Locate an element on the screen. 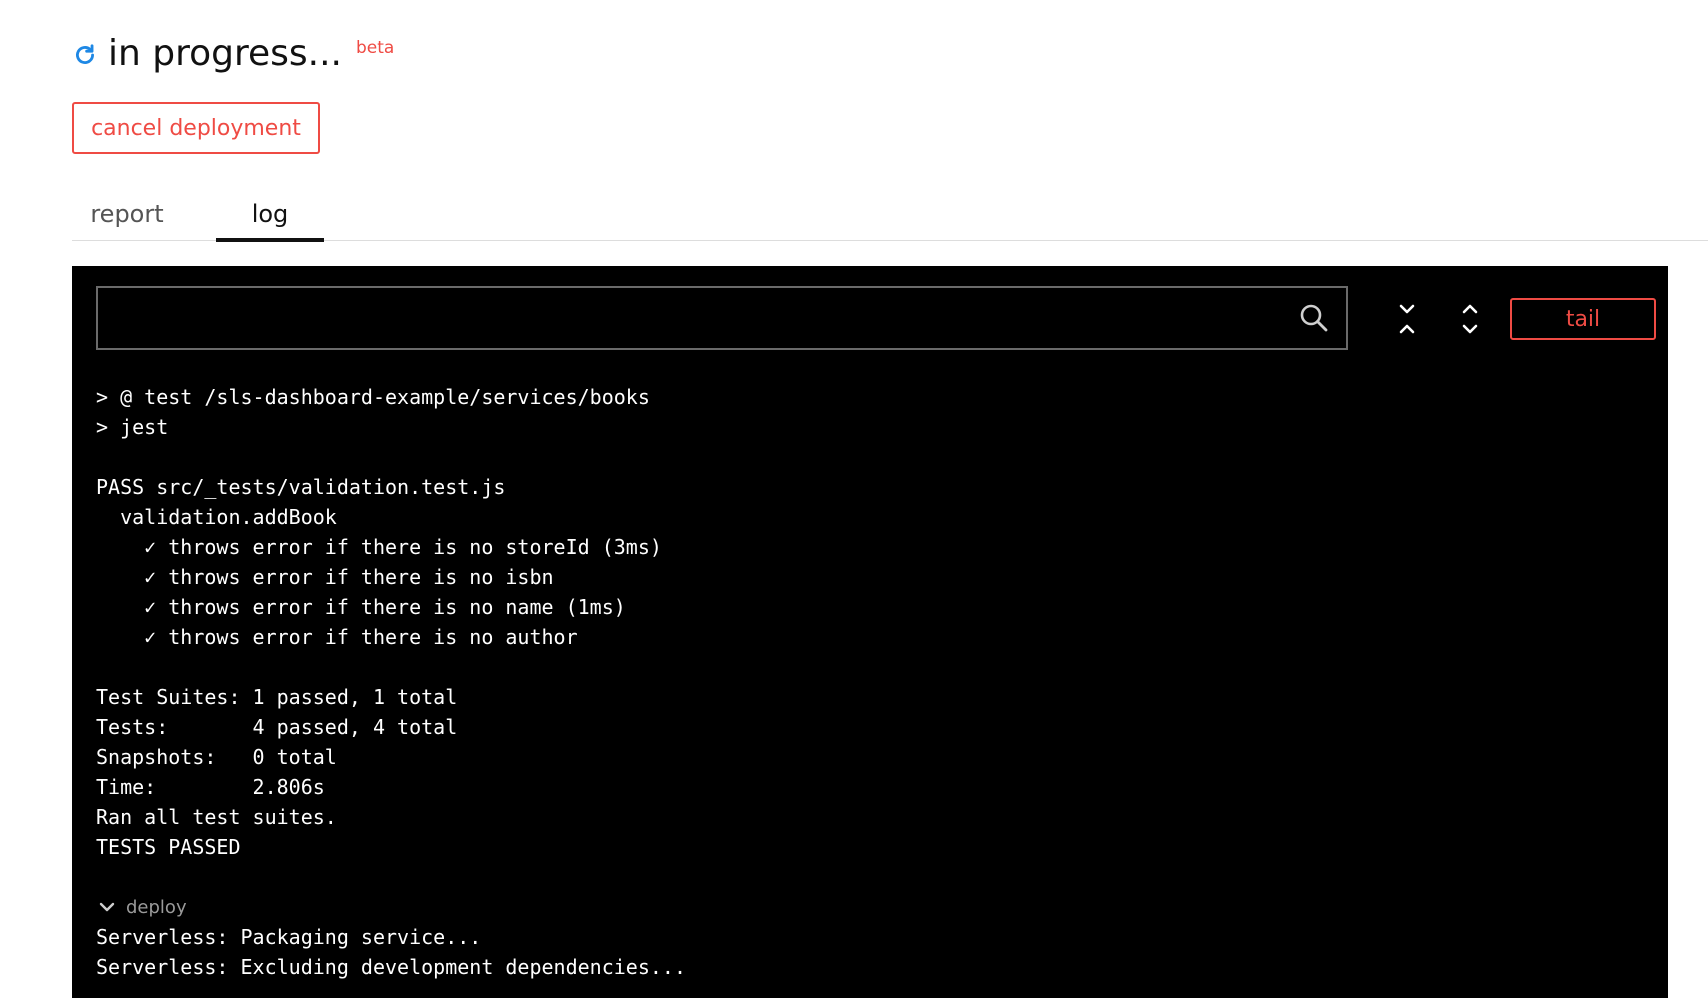 The image size is (1708, 998). tail-button: tail is located at coordinates (1583, 319).